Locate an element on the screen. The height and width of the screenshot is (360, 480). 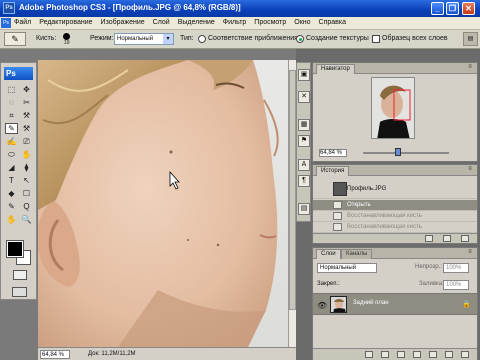
workspace-switcher: ▤ is located at coordinates (470, 39).